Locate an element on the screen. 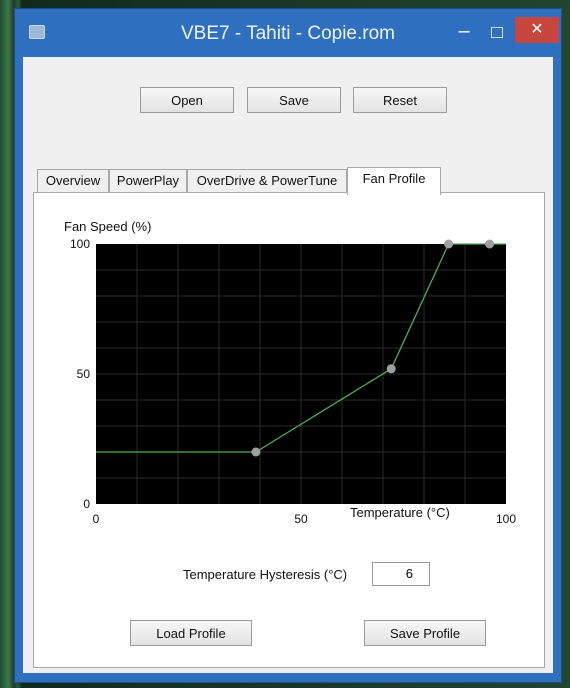 This screenshot has width=570, height=688. load-profile-button: Load Profile is located at coordinates (191, 633).